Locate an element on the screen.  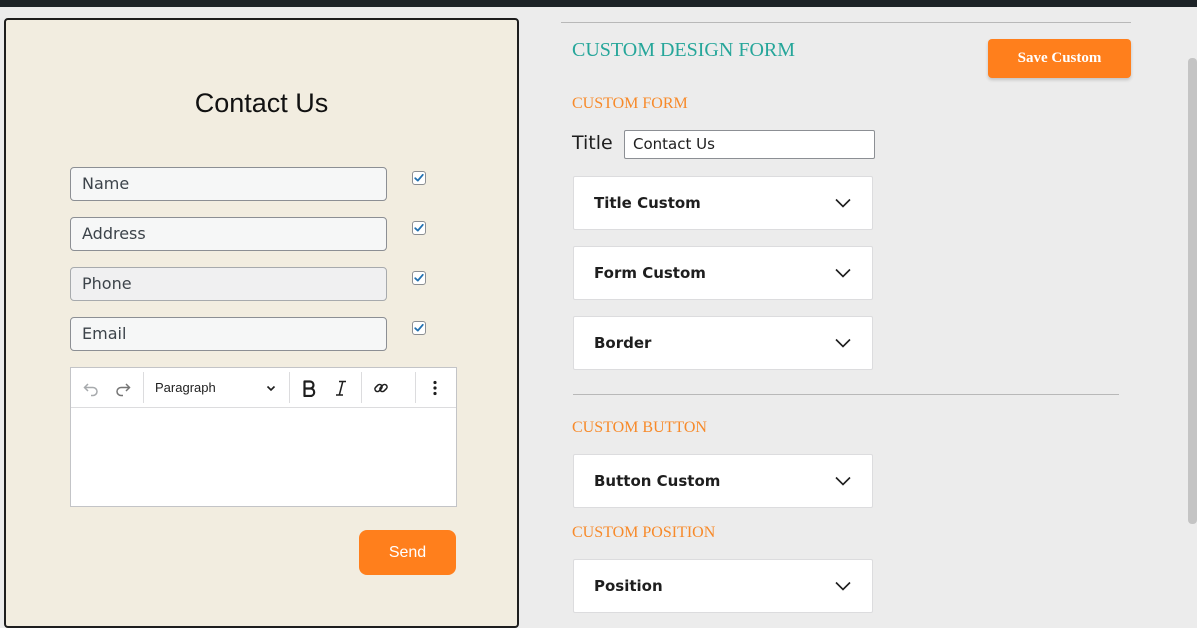
redo-button is located at coordinates (123, 387).